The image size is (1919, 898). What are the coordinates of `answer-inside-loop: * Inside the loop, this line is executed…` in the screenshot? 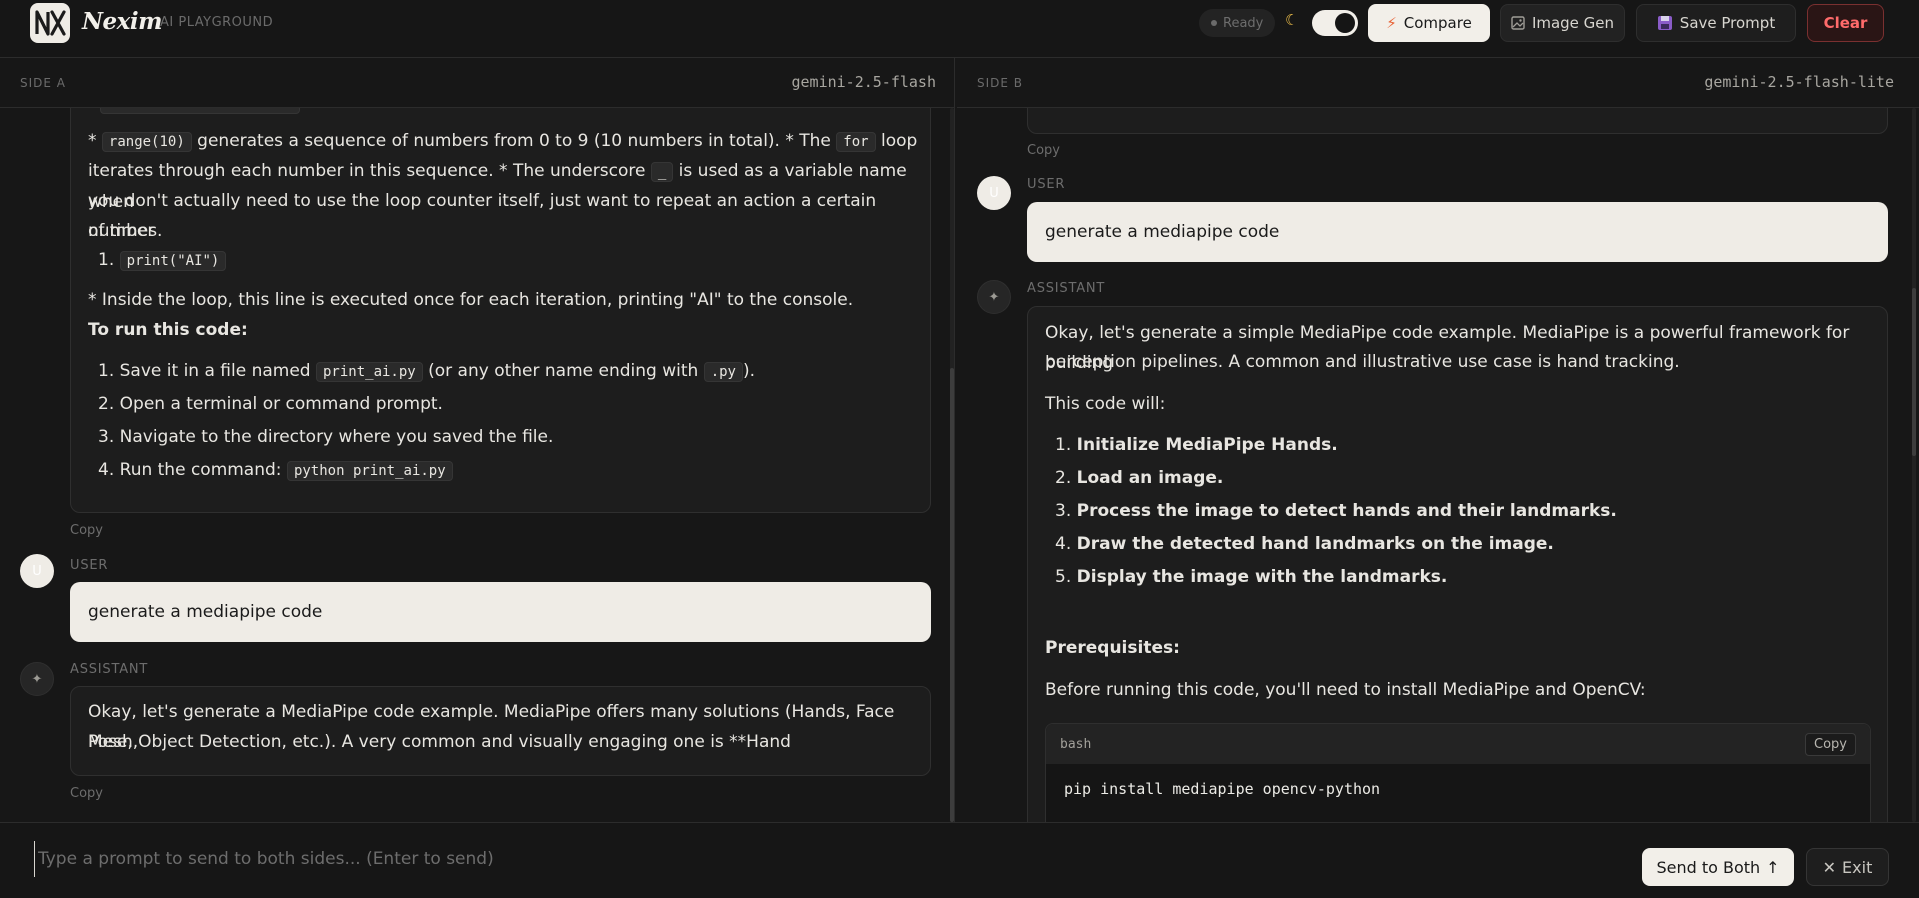 It's located at (471, 300).